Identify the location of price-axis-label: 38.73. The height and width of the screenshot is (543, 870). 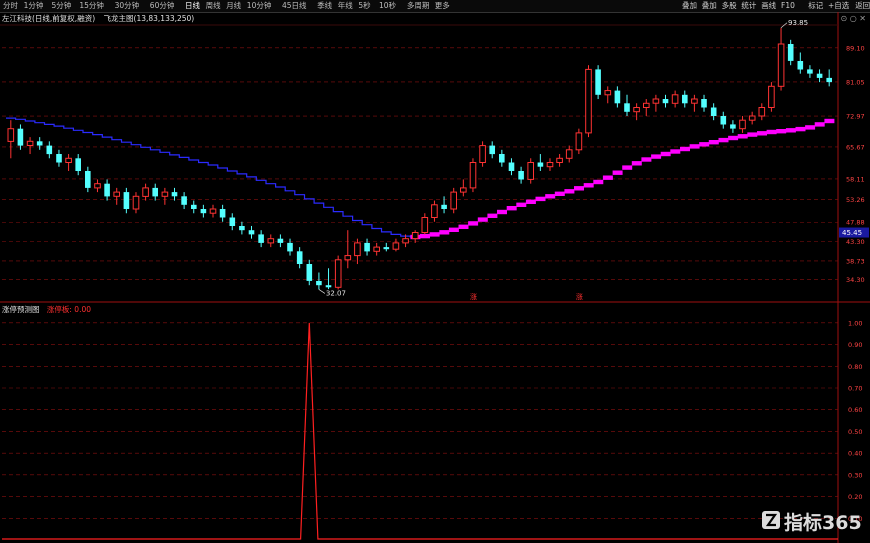
(855, 261).